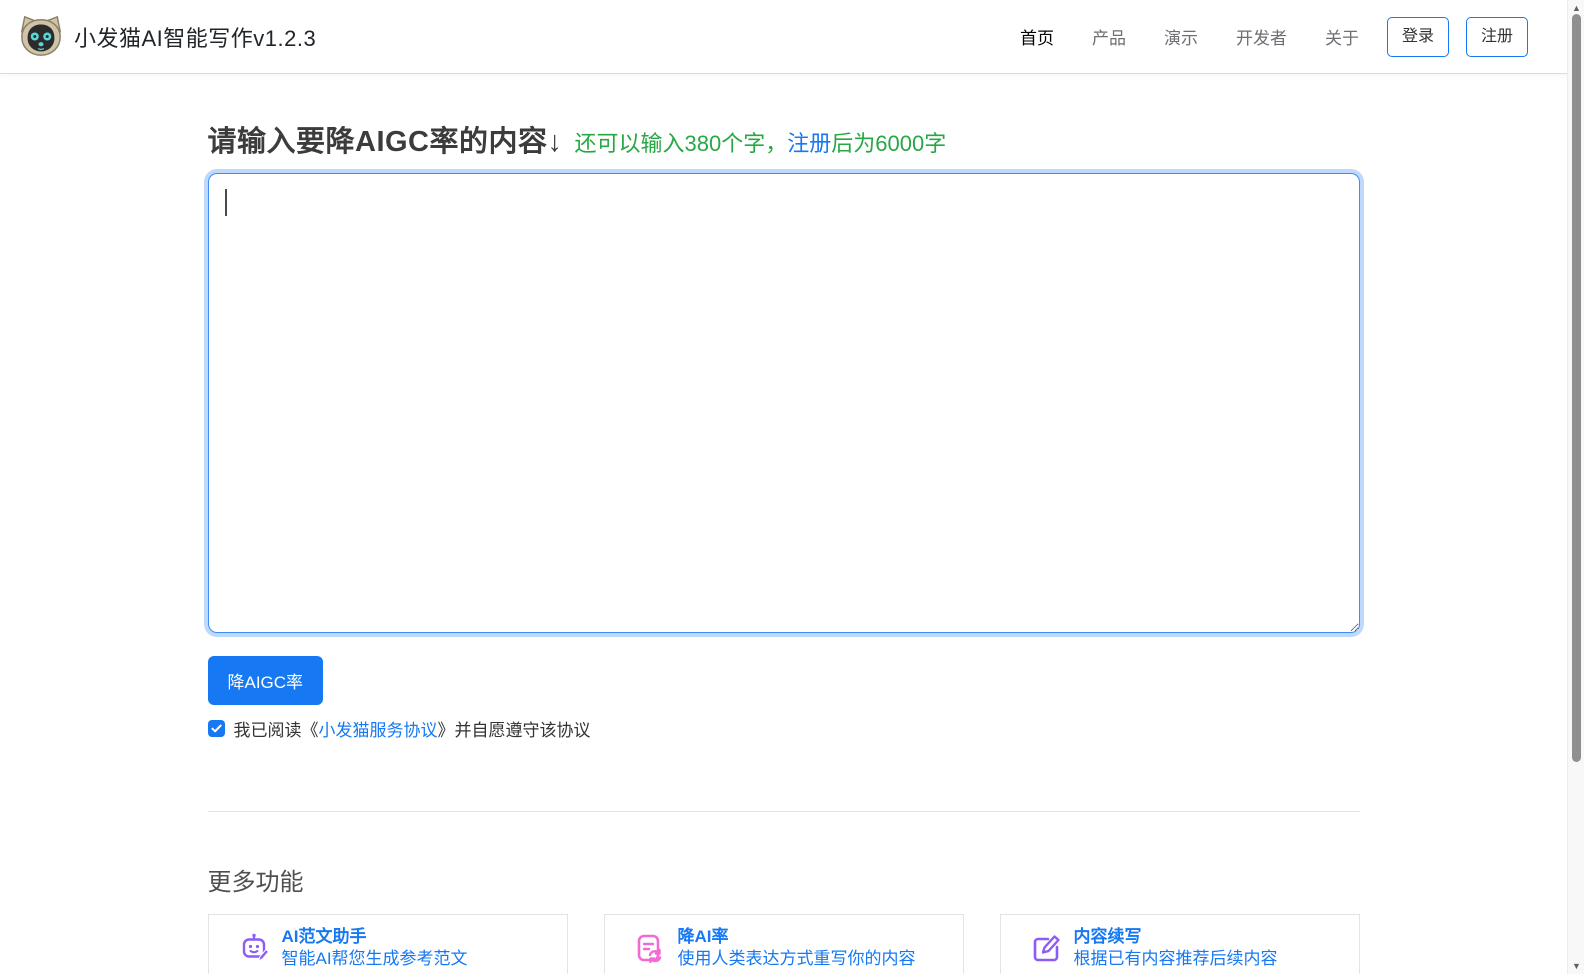 This screenshot has height=974, width=1584. What do you see at coordinates (1107, 937) in the screenshot?
I see `card-title: 内容续写` at bounding box center [1107, 937].